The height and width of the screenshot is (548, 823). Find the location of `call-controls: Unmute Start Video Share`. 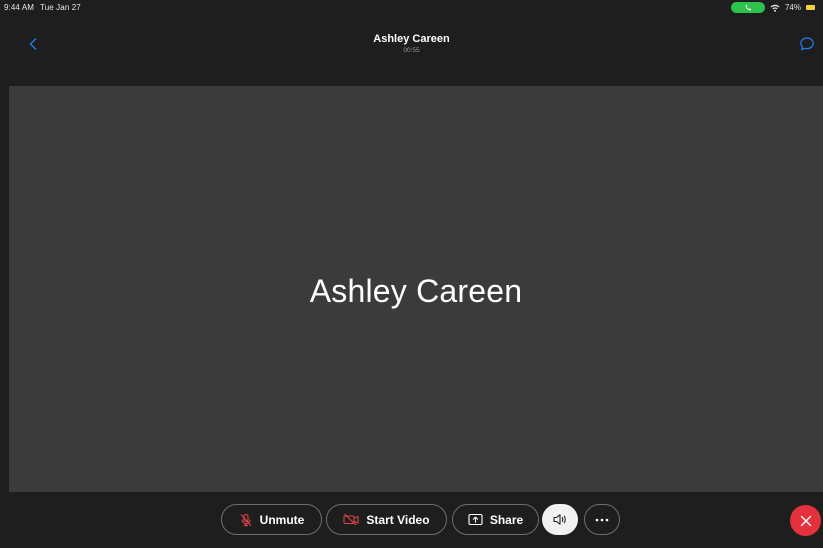

call-controls: Unmute Start Video Share is located at coordinates (411, 520).